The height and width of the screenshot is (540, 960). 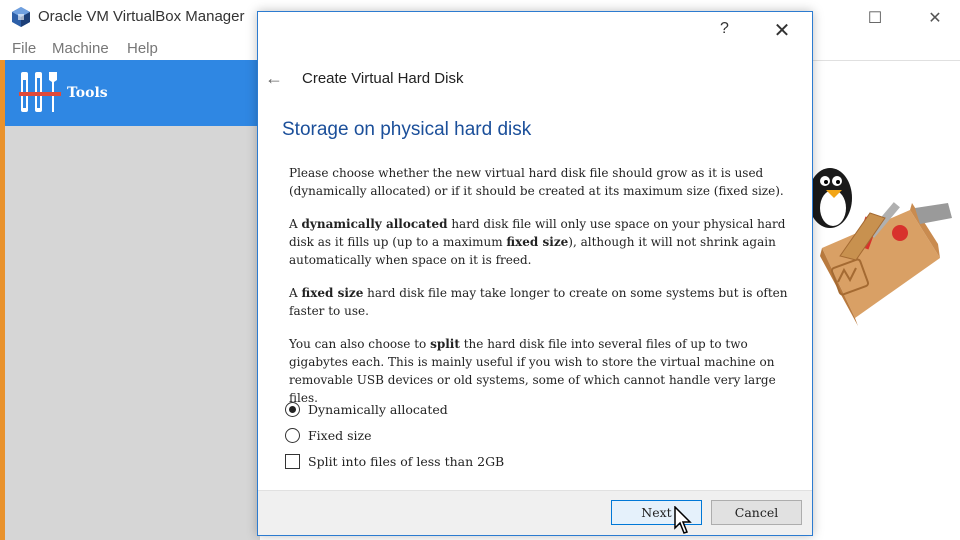 I want to click on dialog-close-button: ✕, so click(x=782, y=30).